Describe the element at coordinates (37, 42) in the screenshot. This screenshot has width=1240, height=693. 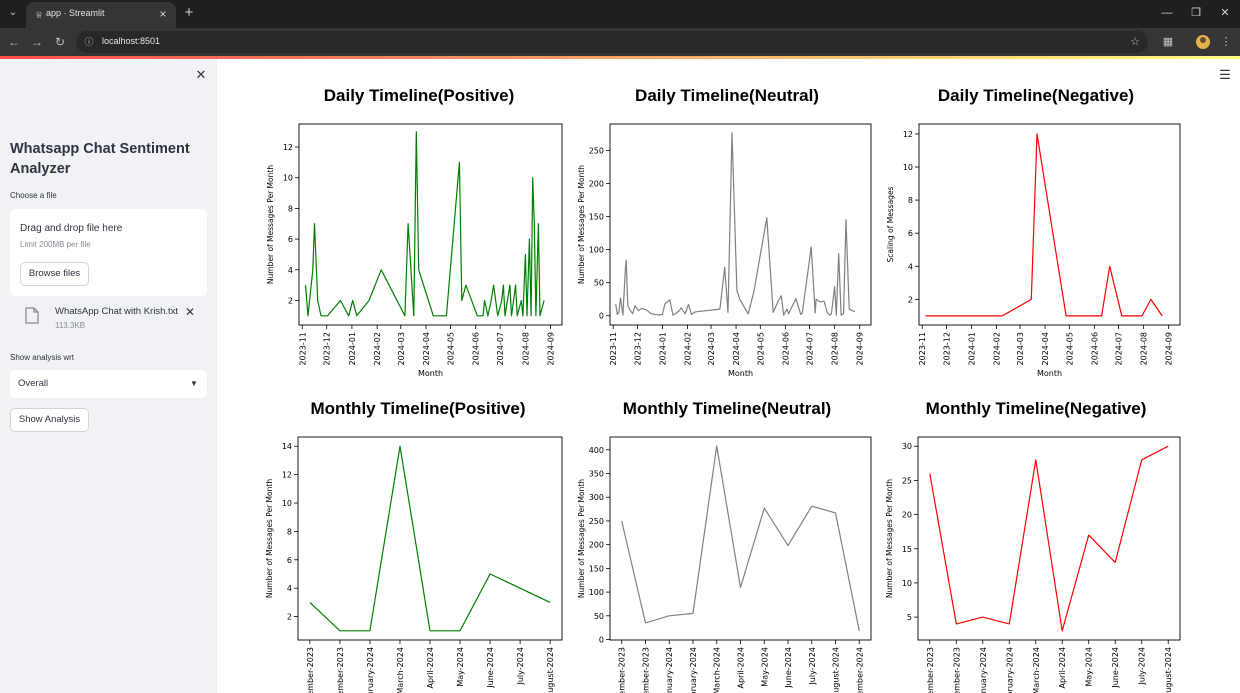
I see `forward-icon: →` at that location.